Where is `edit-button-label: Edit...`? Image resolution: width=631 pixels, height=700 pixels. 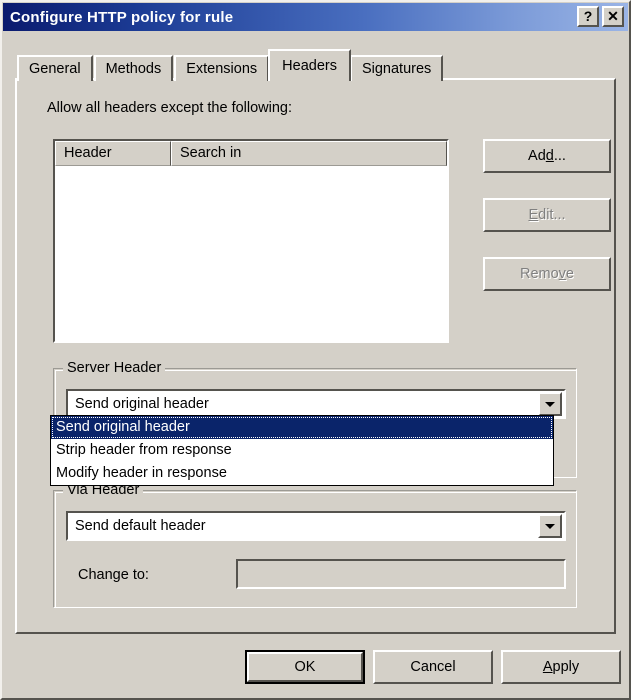
edit-button-label: Edit... is located at coordinates (547, 215).